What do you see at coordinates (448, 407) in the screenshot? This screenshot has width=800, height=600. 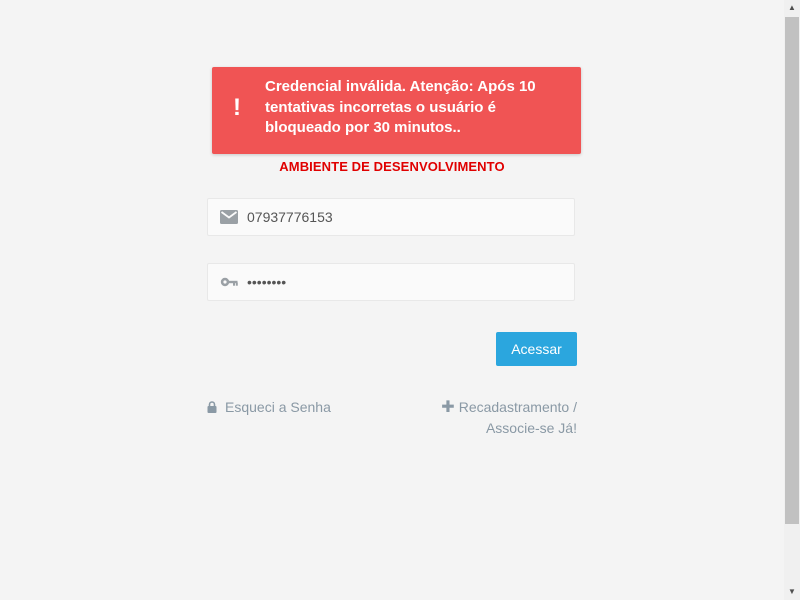 I see `plus-icon: ✚` at bounding box center [448, 407].